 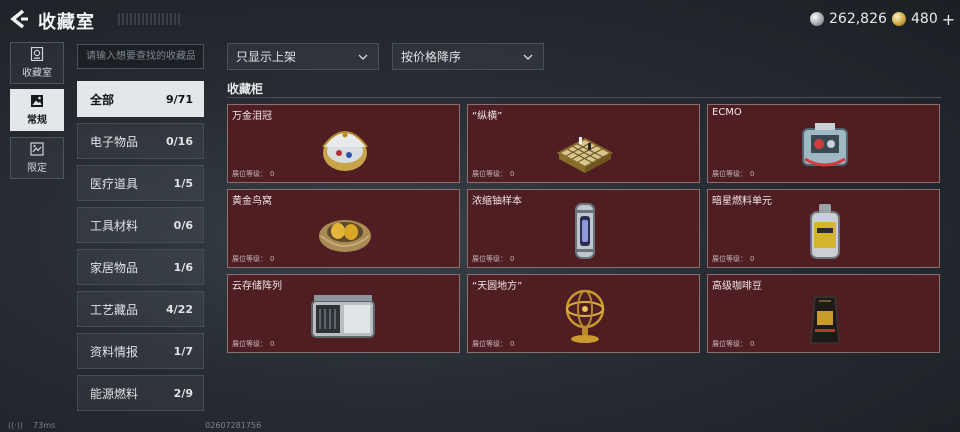 What do you see at coordinates (37, 110) in the screenshot?
I see `nav-regular: 常规` at bounding box center [37, 110].